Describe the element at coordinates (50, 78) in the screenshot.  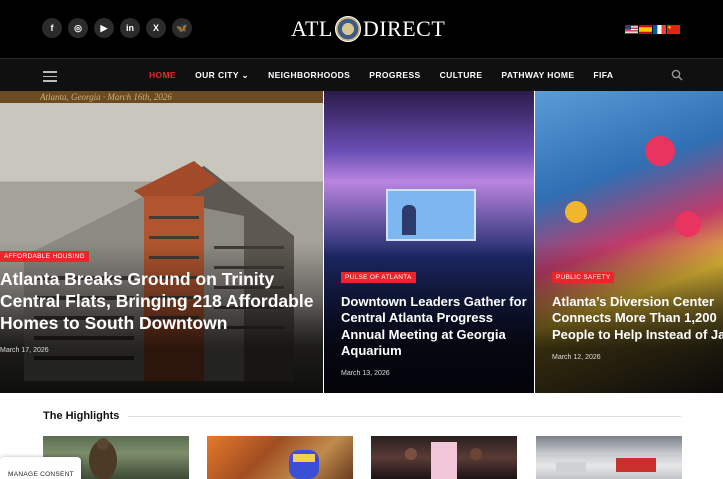
I see `menu-icon` at that location.